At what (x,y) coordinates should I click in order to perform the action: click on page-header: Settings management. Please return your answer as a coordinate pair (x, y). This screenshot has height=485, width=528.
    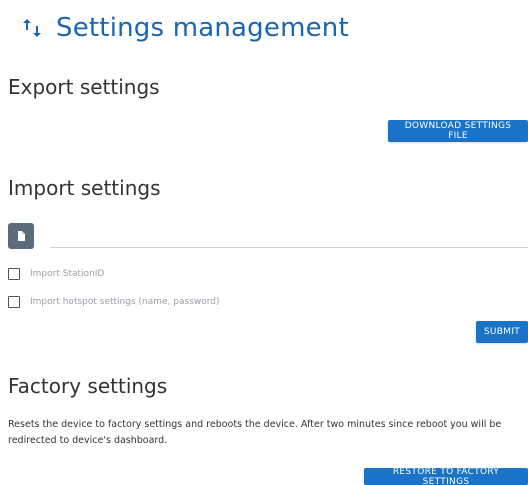
    Looking at the image, I should click on (184, 28).